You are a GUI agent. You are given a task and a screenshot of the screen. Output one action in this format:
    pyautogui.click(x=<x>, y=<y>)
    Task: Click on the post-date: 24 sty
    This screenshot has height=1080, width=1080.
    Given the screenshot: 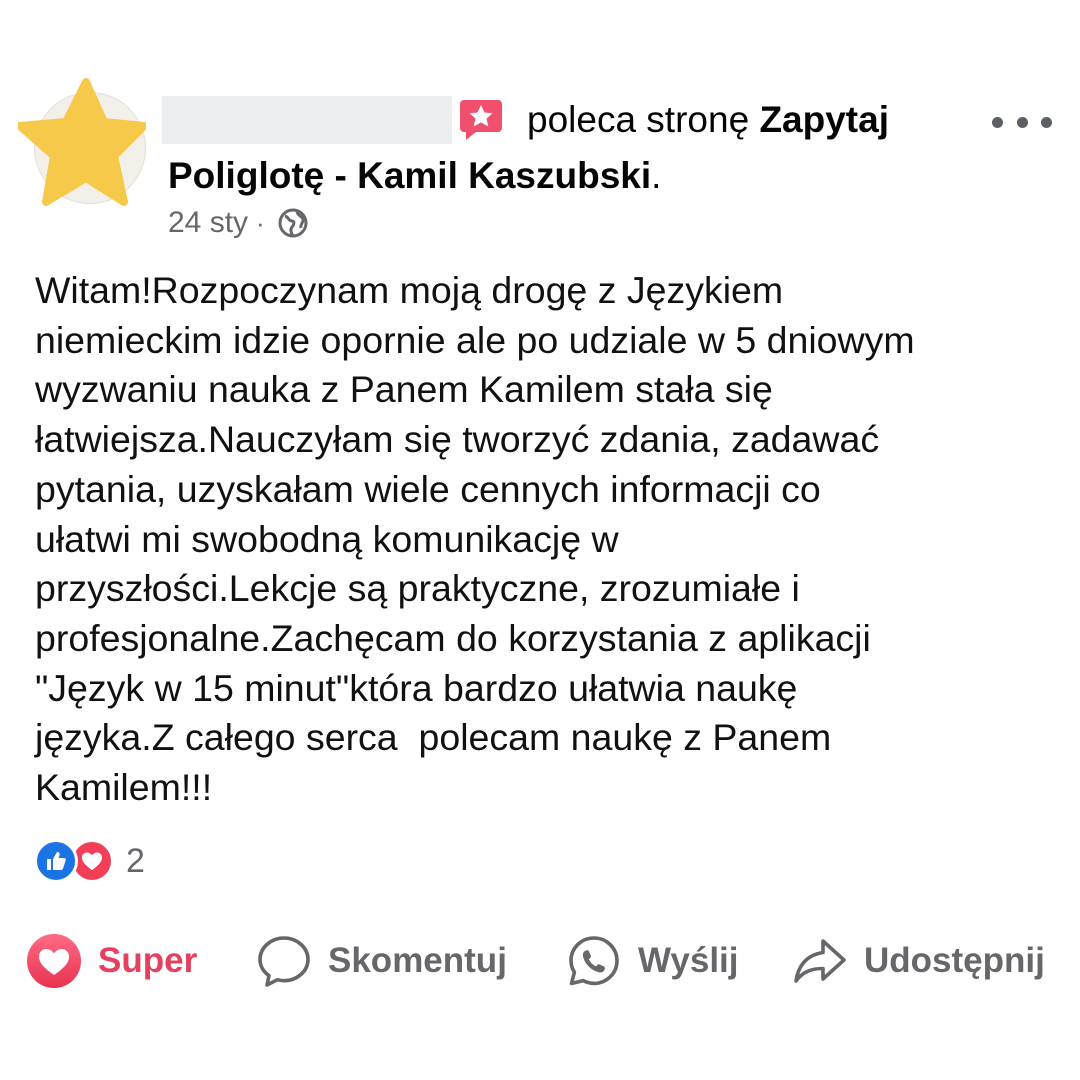 What is the action you would take?
    pyautogui.click(x=208, y=223)
    